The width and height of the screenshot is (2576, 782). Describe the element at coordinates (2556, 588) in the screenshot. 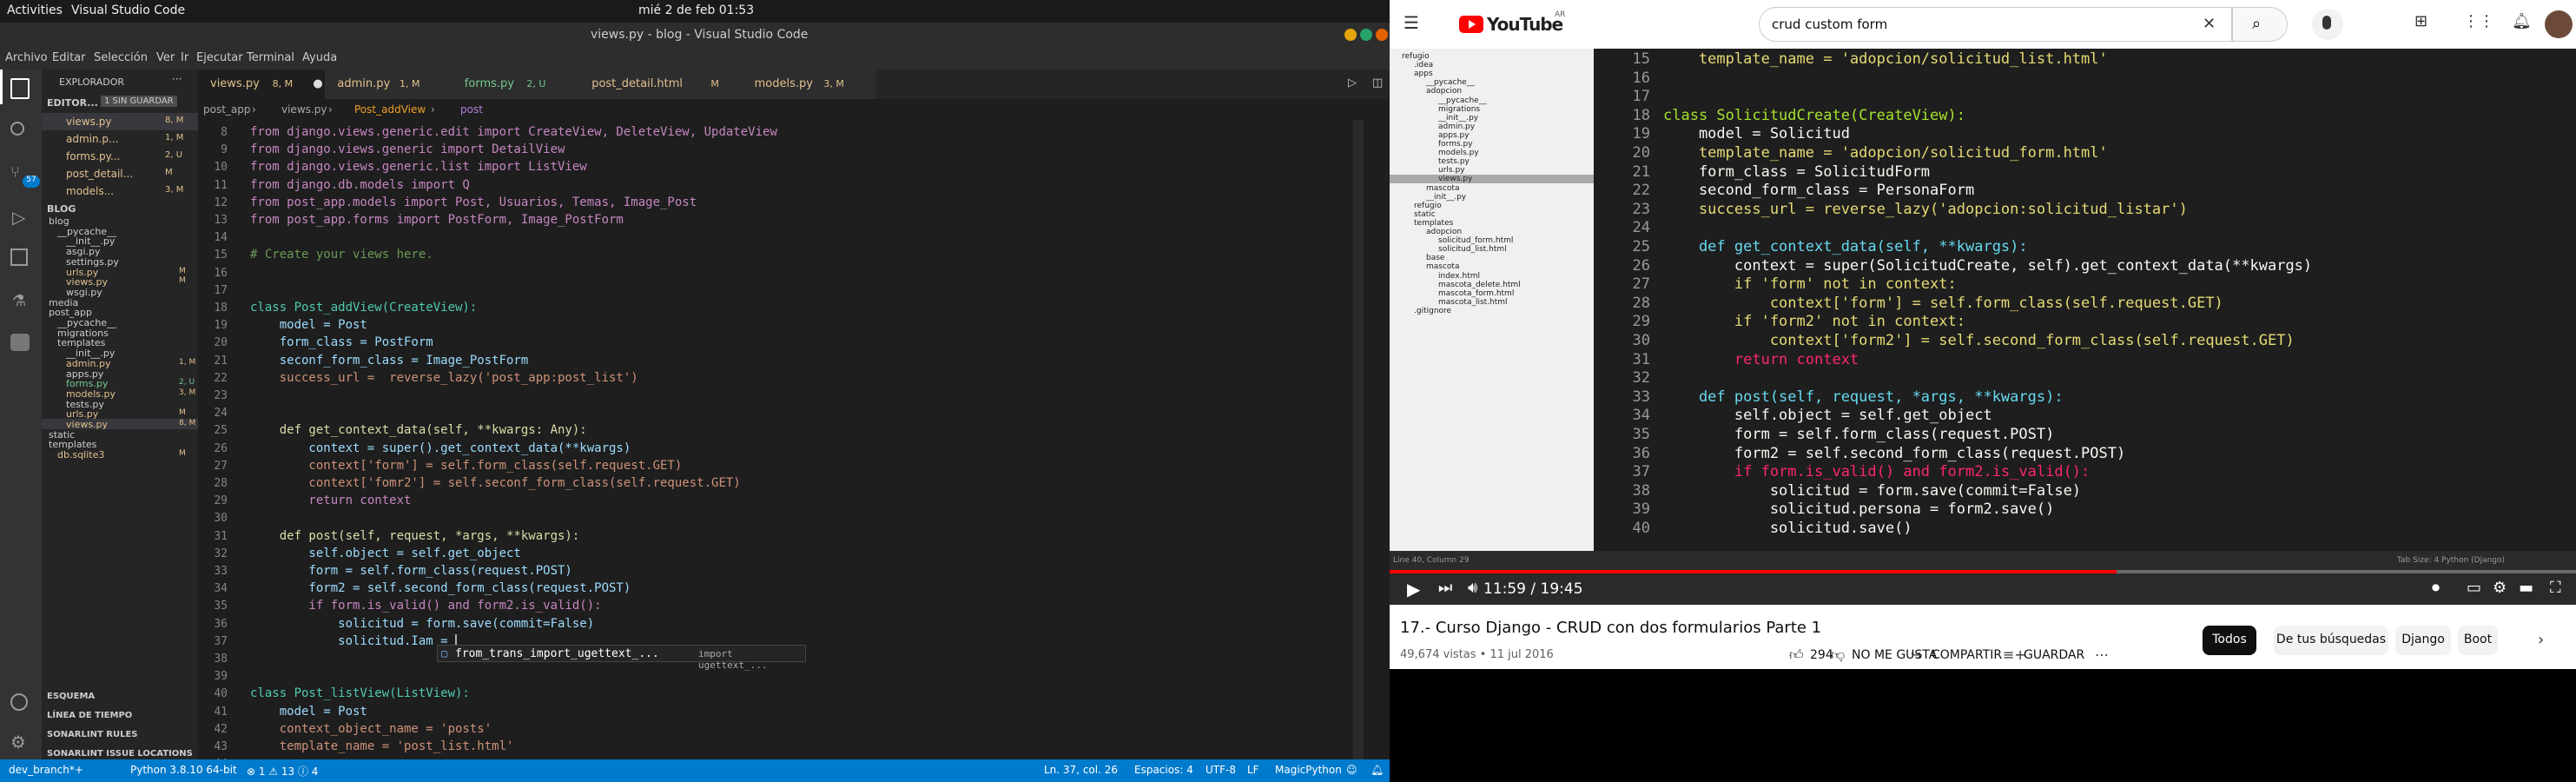

I see `fullscreen-icon: ⛶` at that location.